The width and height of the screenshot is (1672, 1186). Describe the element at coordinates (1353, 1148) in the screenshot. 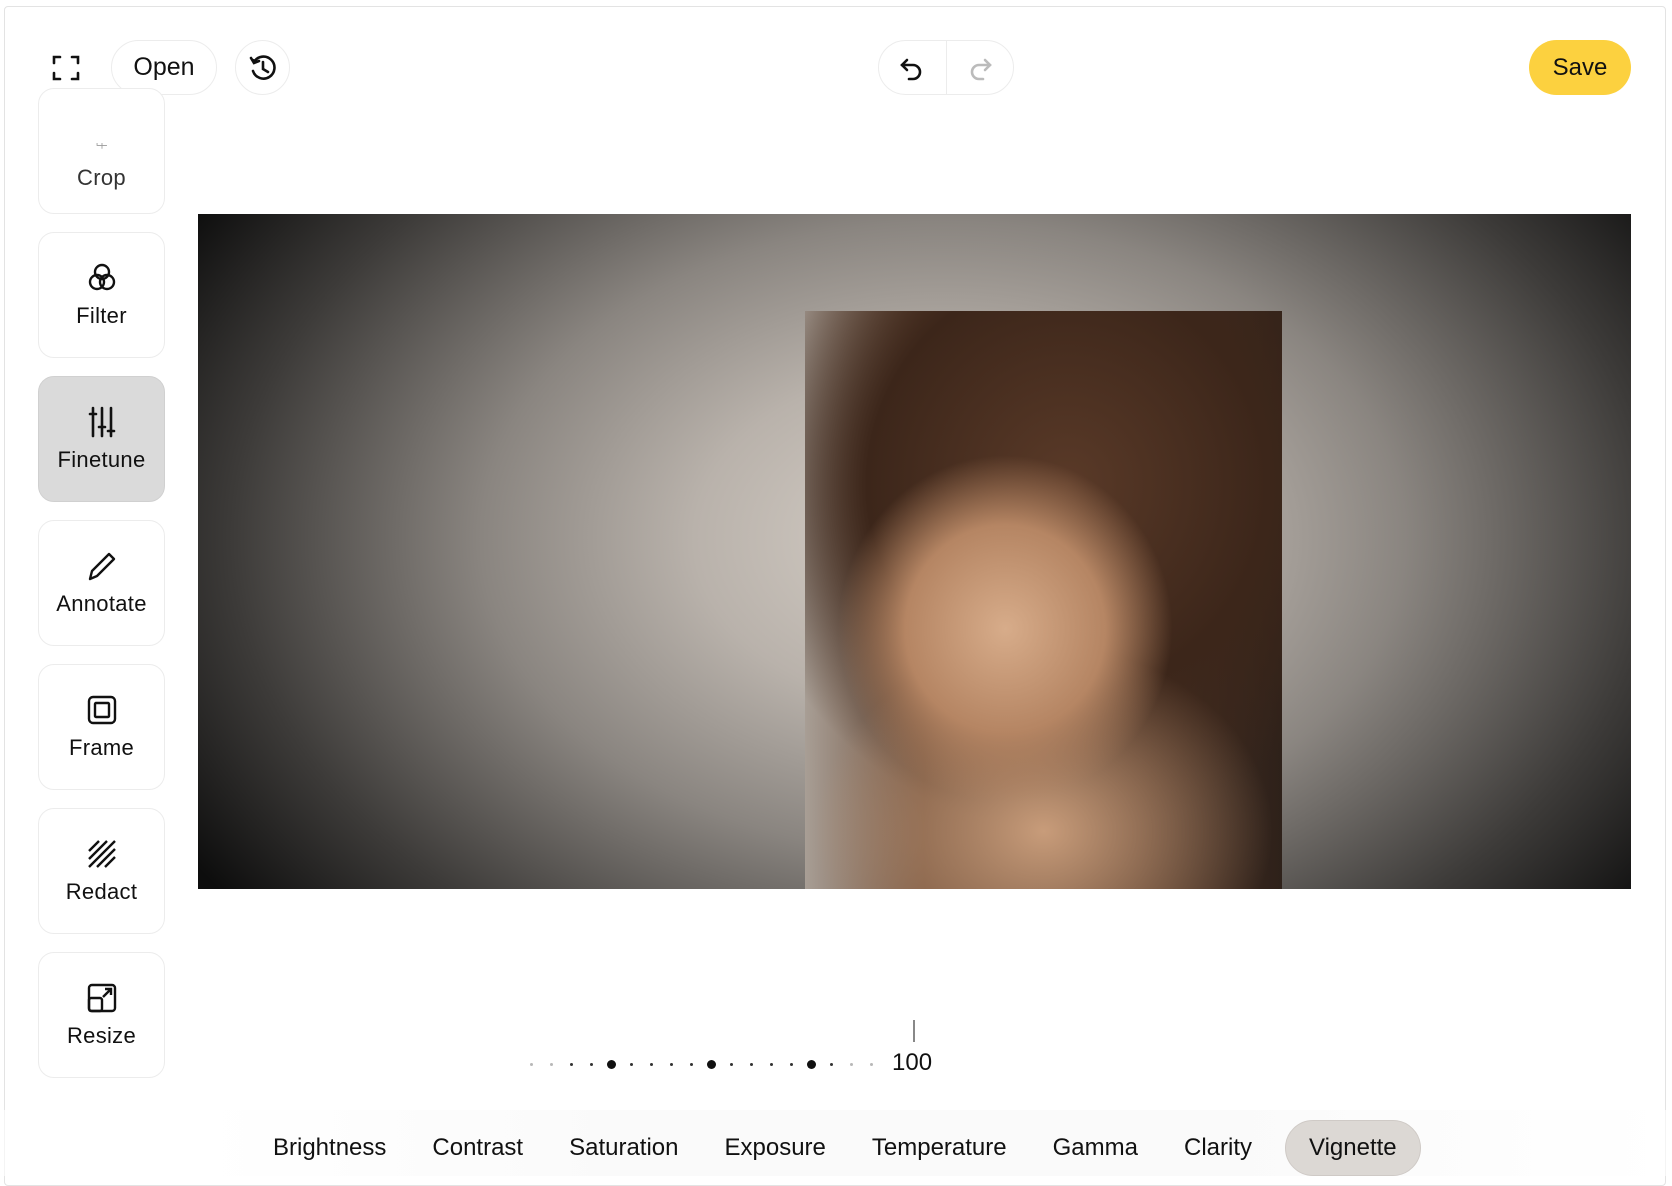

I see `tab-vignette: Vignette` at that location.